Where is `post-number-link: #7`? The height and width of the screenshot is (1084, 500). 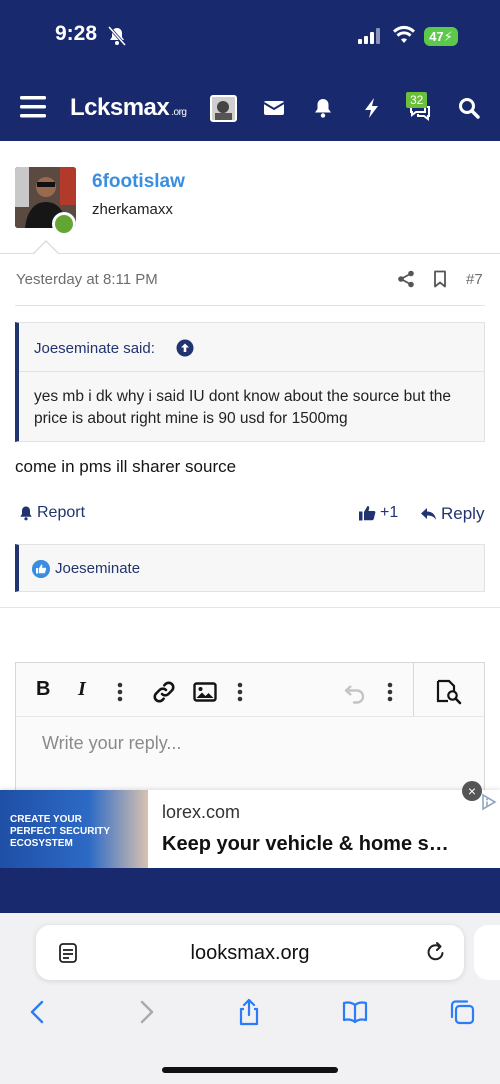
post-number-link: #7 is located at coordinates (474, 279).